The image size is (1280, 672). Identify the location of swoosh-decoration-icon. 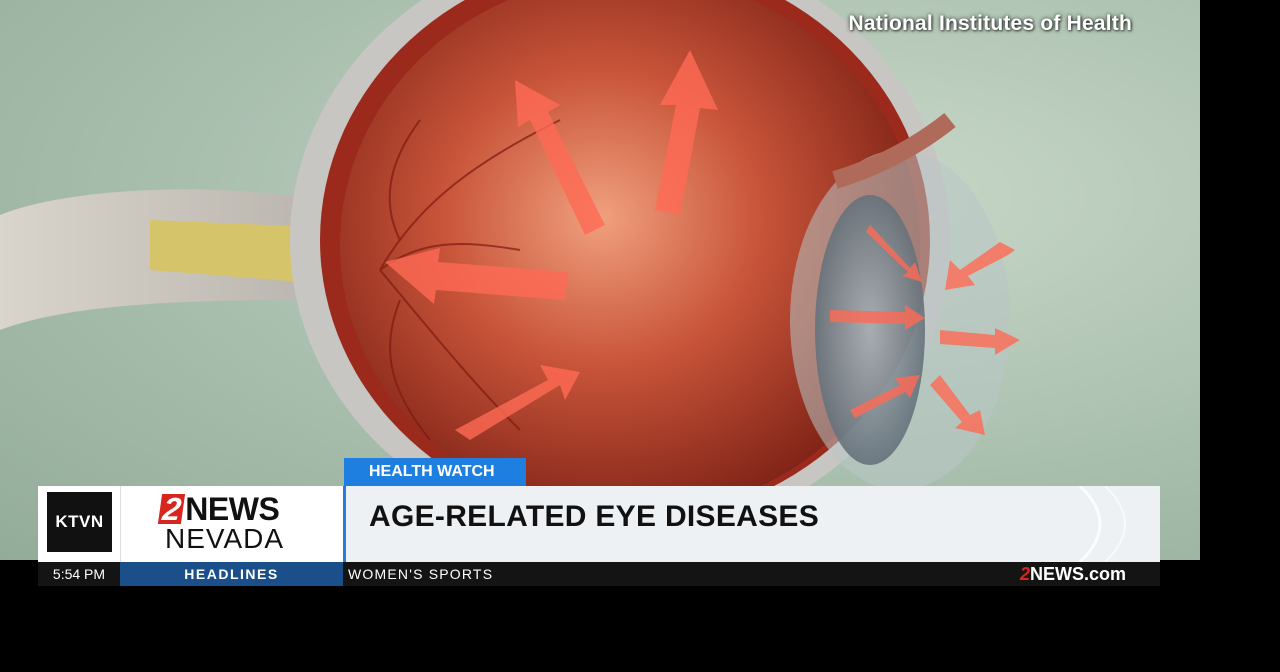
(1102, 524).